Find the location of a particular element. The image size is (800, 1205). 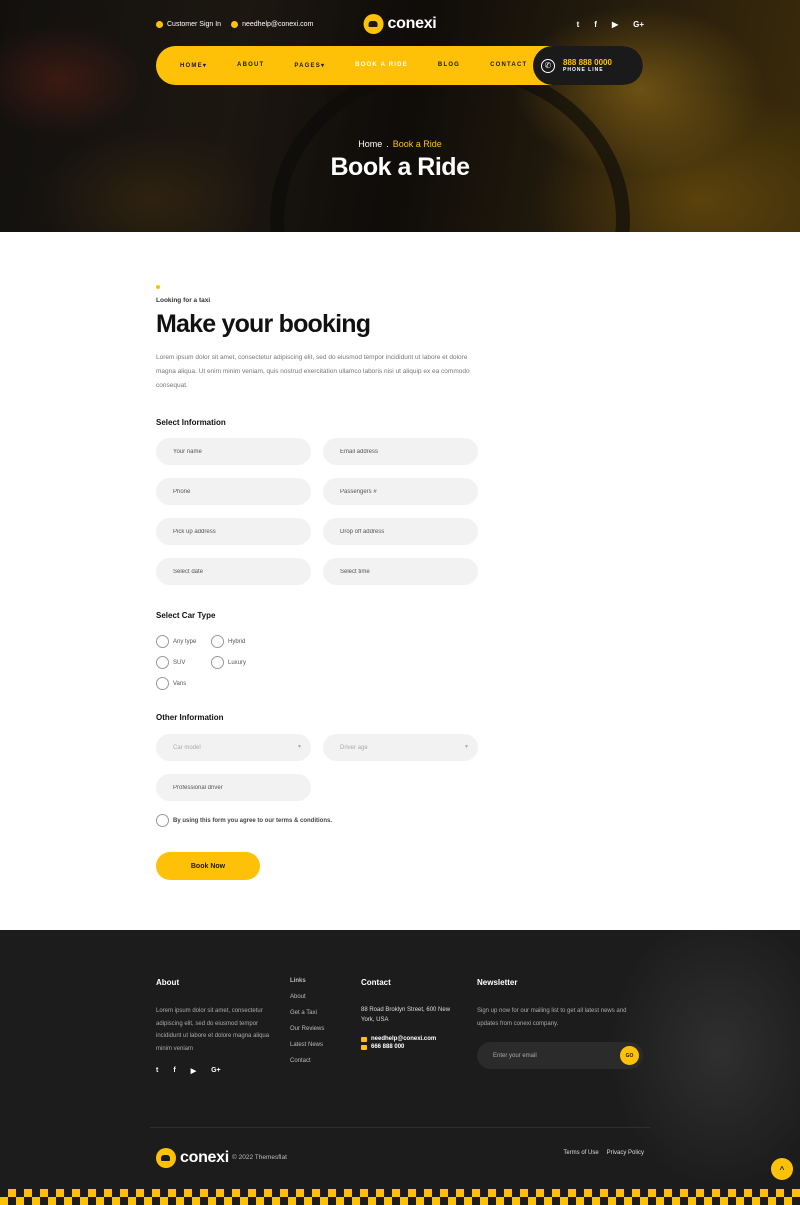

privacy-policy-link: Privacy Policy is located at coordinates (625, 1153).